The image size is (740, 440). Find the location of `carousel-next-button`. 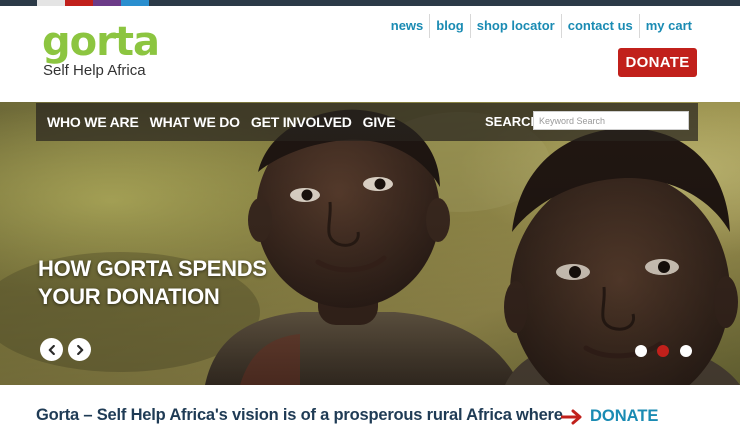

carousel-next-button is located at coordinates (79, 349).